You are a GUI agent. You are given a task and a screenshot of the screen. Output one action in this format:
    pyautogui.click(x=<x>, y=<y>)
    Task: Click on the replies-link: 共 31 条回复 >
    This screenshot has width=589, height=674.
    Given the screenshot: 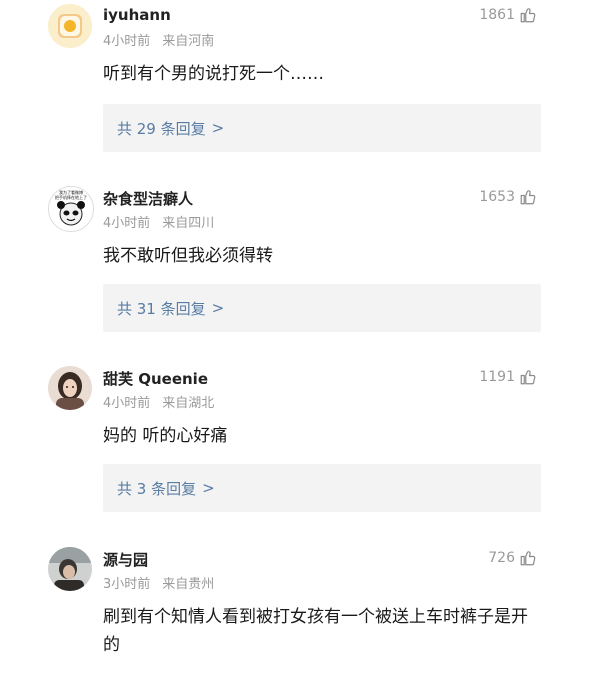 What is the action you would take?
    pyautogui.click(x=322, y=308)
    